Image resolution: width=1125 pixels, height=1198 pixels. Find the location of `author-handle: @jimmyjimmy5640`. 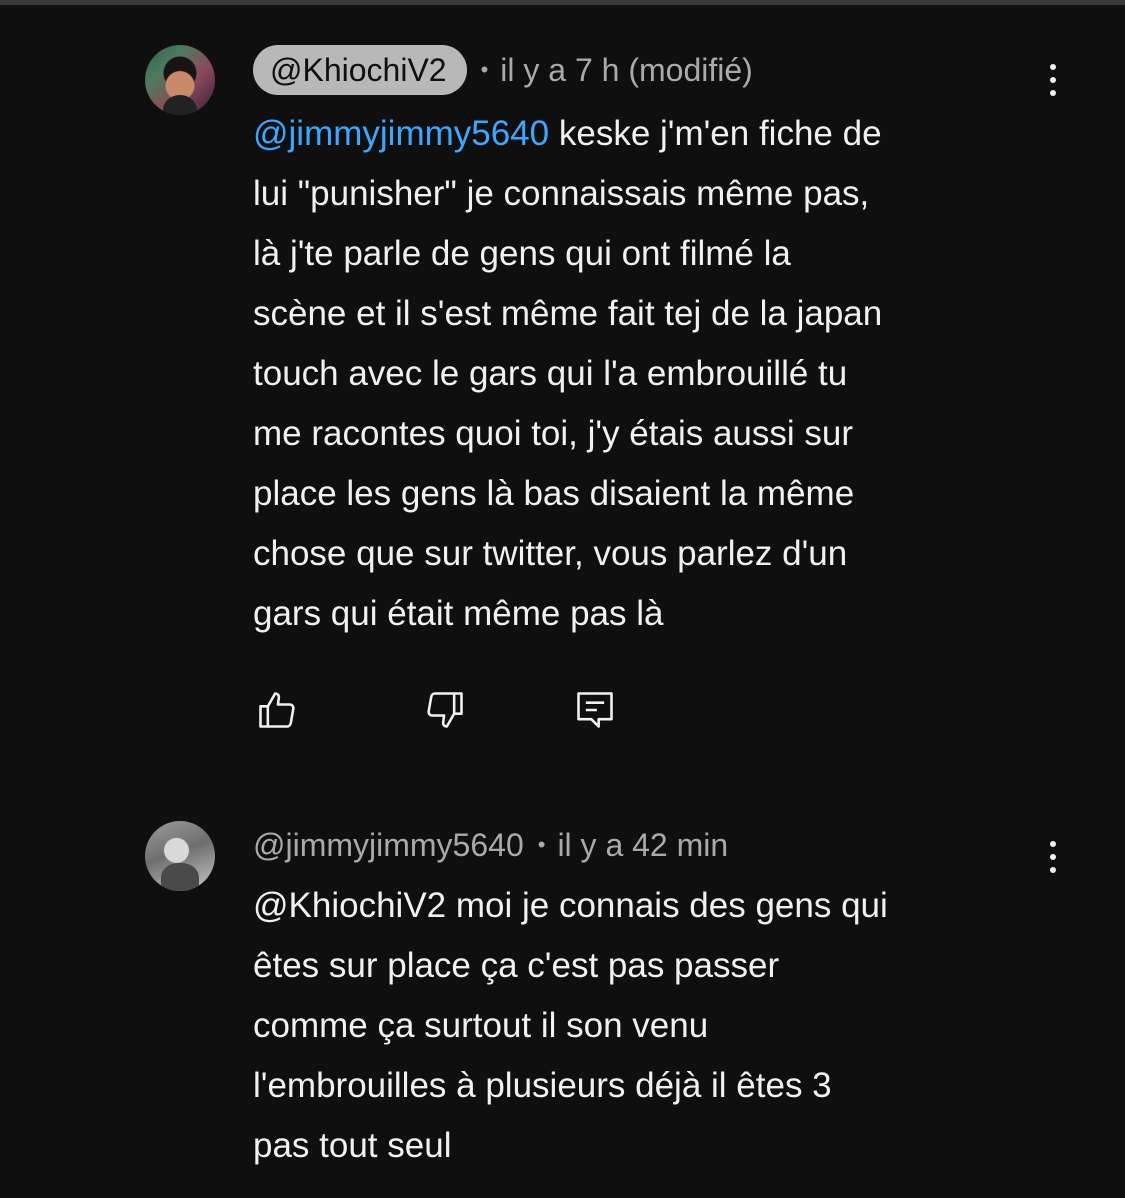

author-handle: @jimmyjimmy5640 is located at coordinates (388, 845).